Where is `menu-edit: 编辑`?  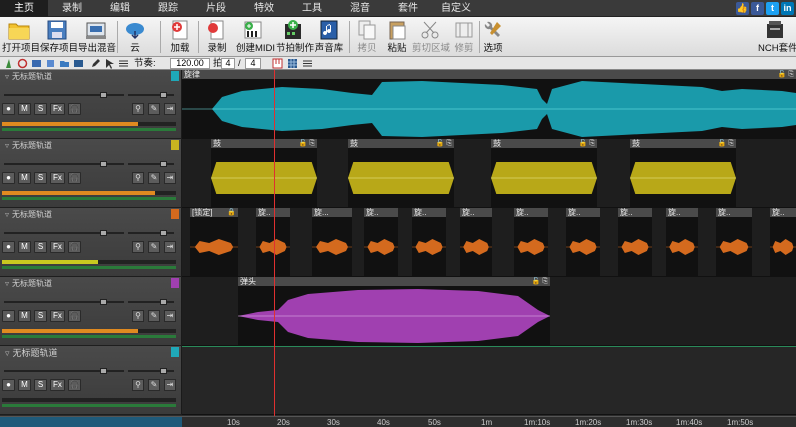
menu-edit: 编辑 is located at coordinates (120, 8).